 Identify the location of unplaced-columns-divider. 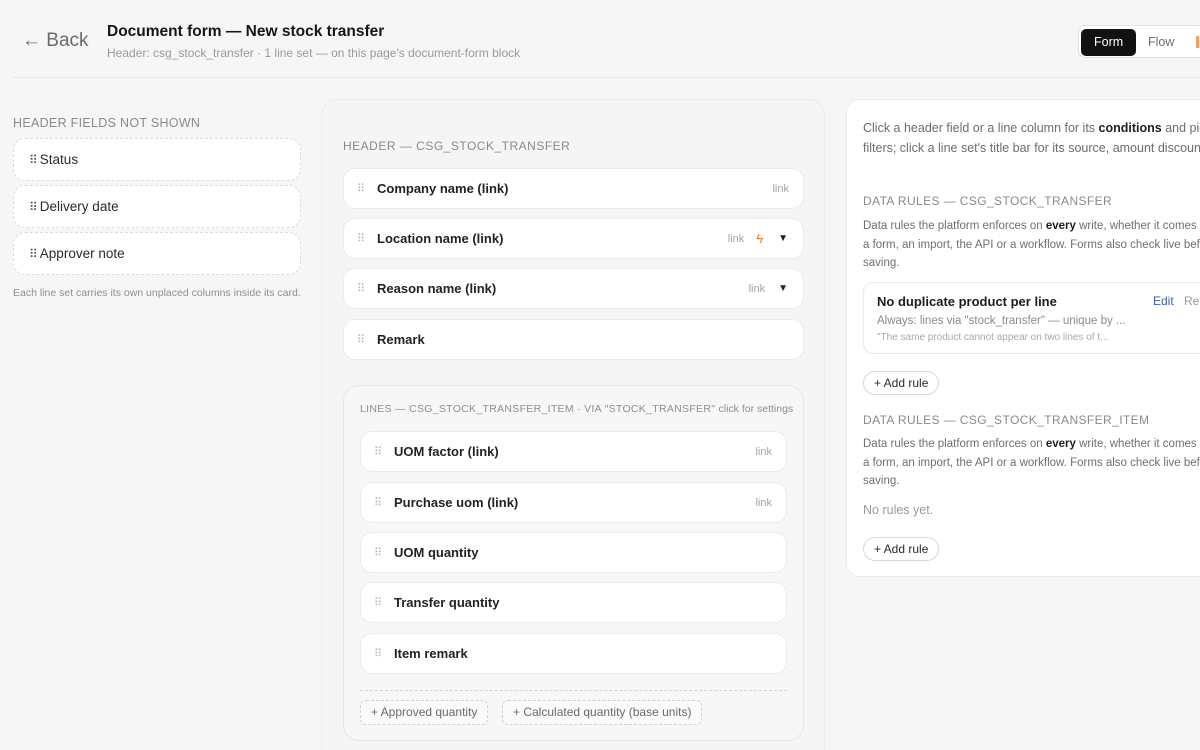
(573, 690).